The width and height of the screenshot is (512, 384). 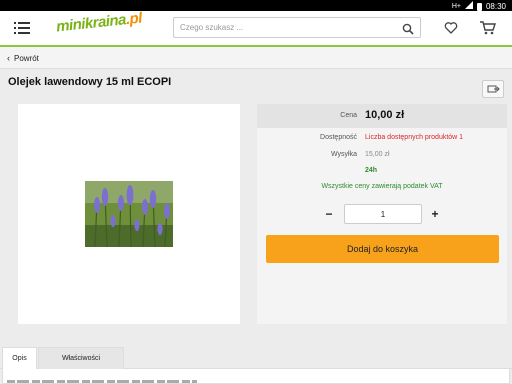 I want to click on battery-icon, so click(x=479, y=6).